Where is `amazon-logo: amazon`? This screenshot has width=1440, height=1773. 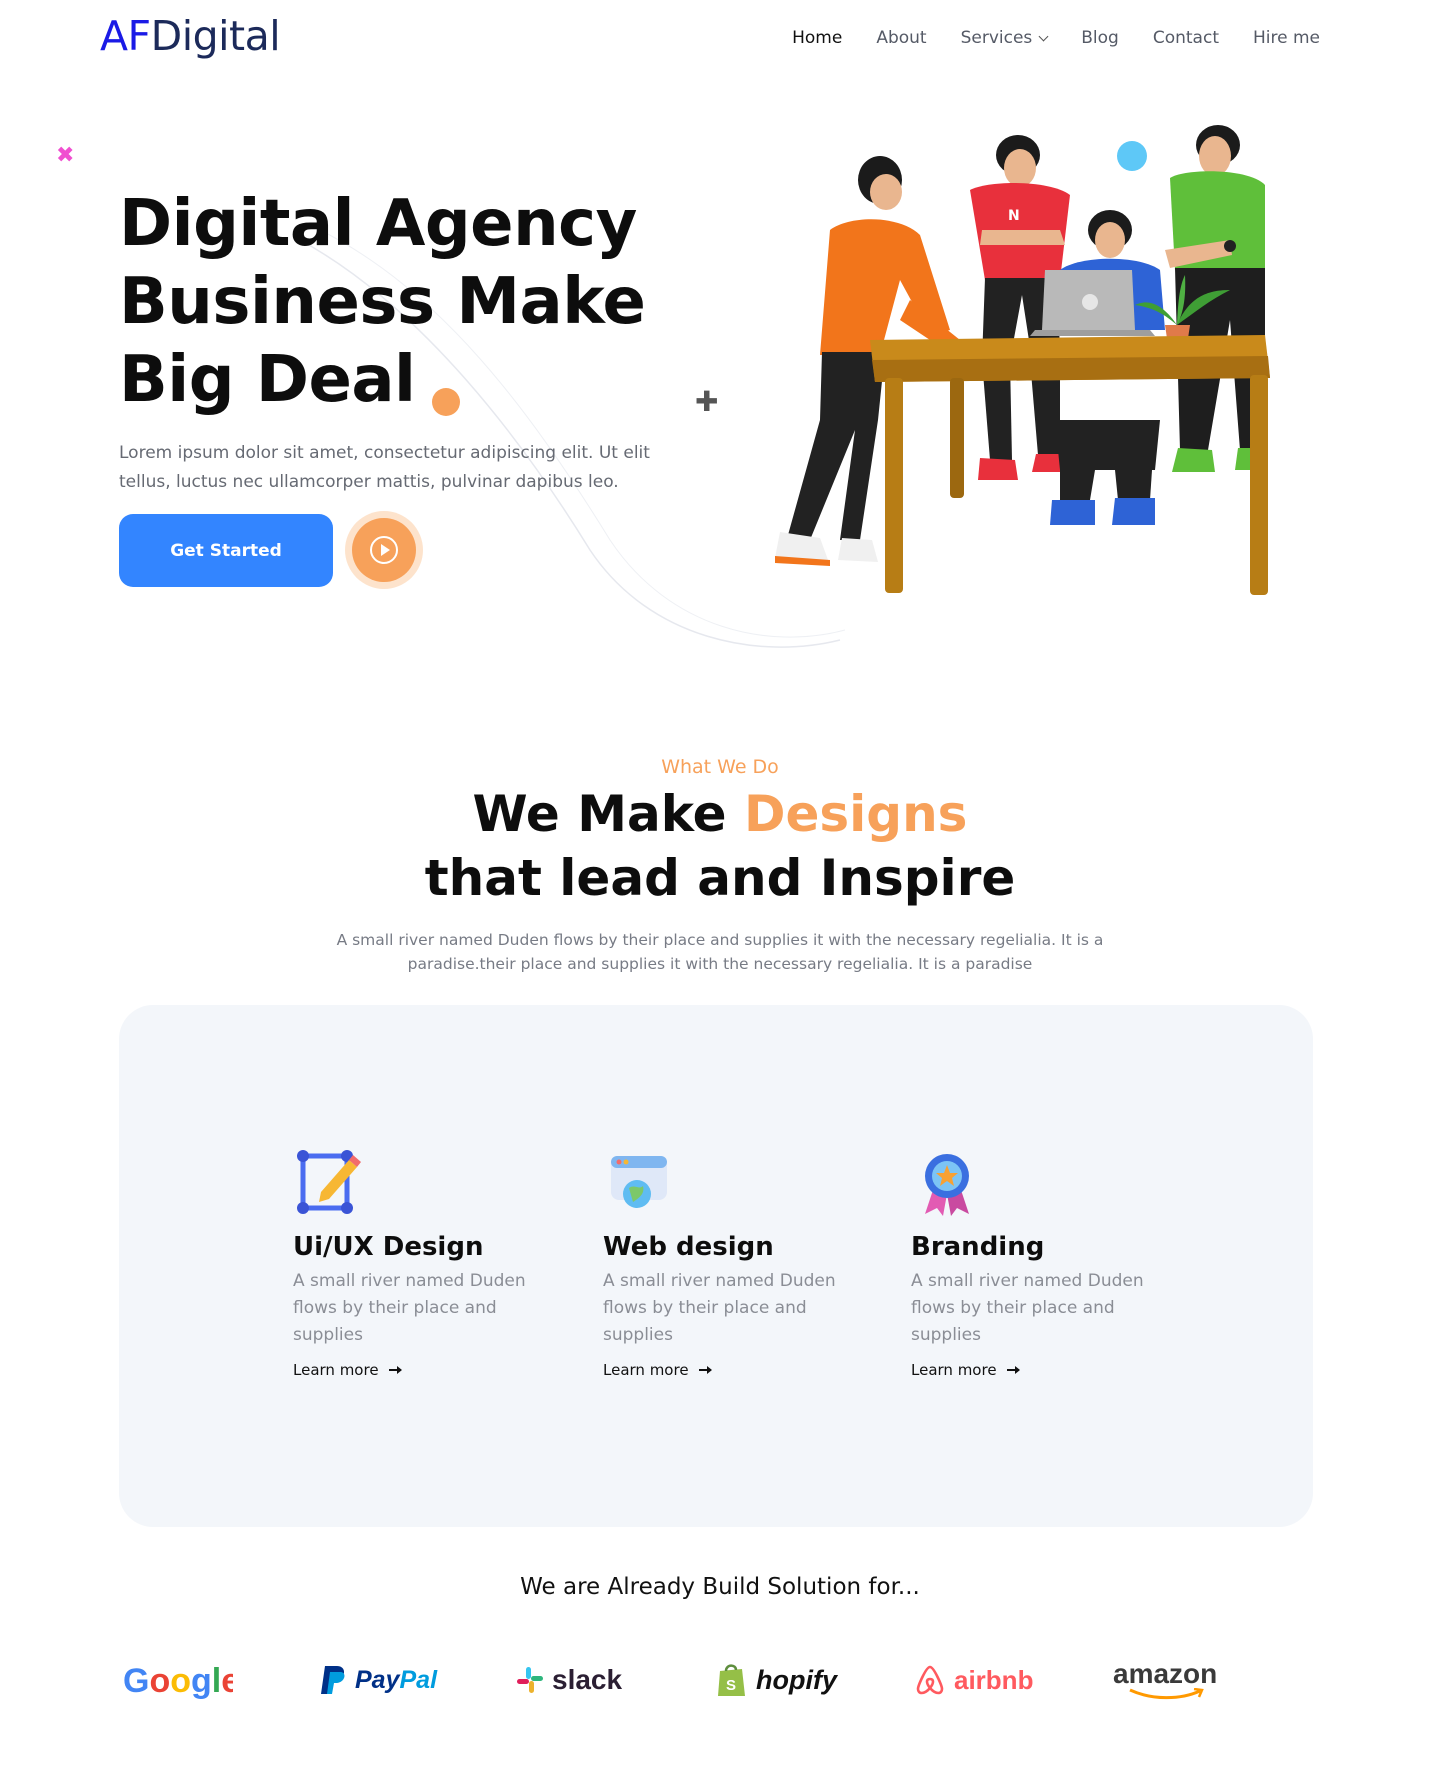 amazon-logo: amazon is located at coordinates (1165, 1680).